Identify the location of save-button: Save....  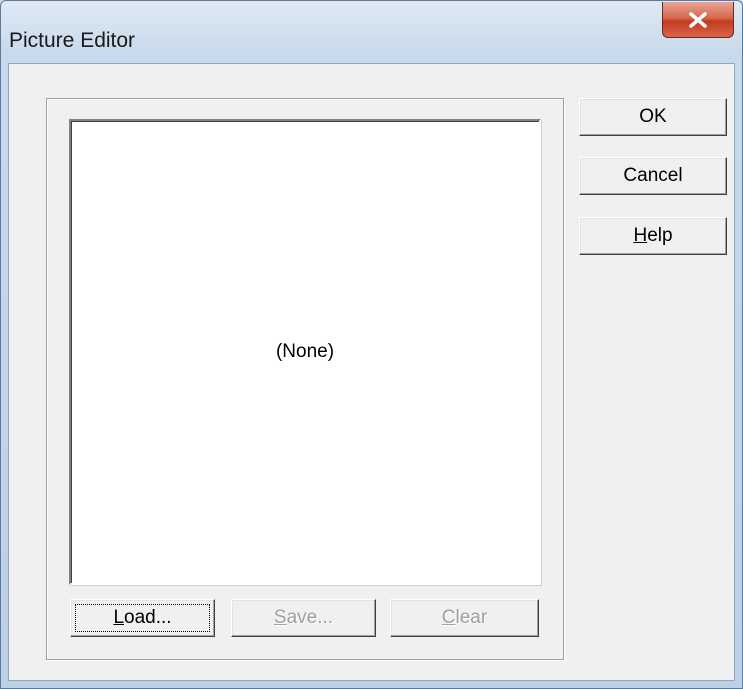
(303, 618).